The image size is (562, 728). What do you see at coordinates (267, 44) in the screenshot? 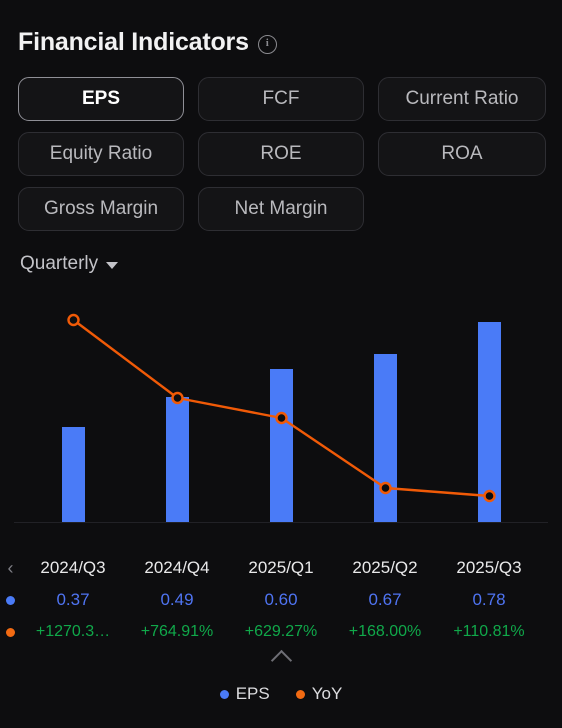
I see `info-icon: i` at bounding box center [267, 44].